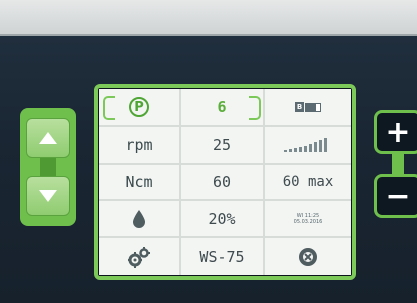 This screenshot has height=303, width=417. I want to click on battery-label: B, so click(299, 107).